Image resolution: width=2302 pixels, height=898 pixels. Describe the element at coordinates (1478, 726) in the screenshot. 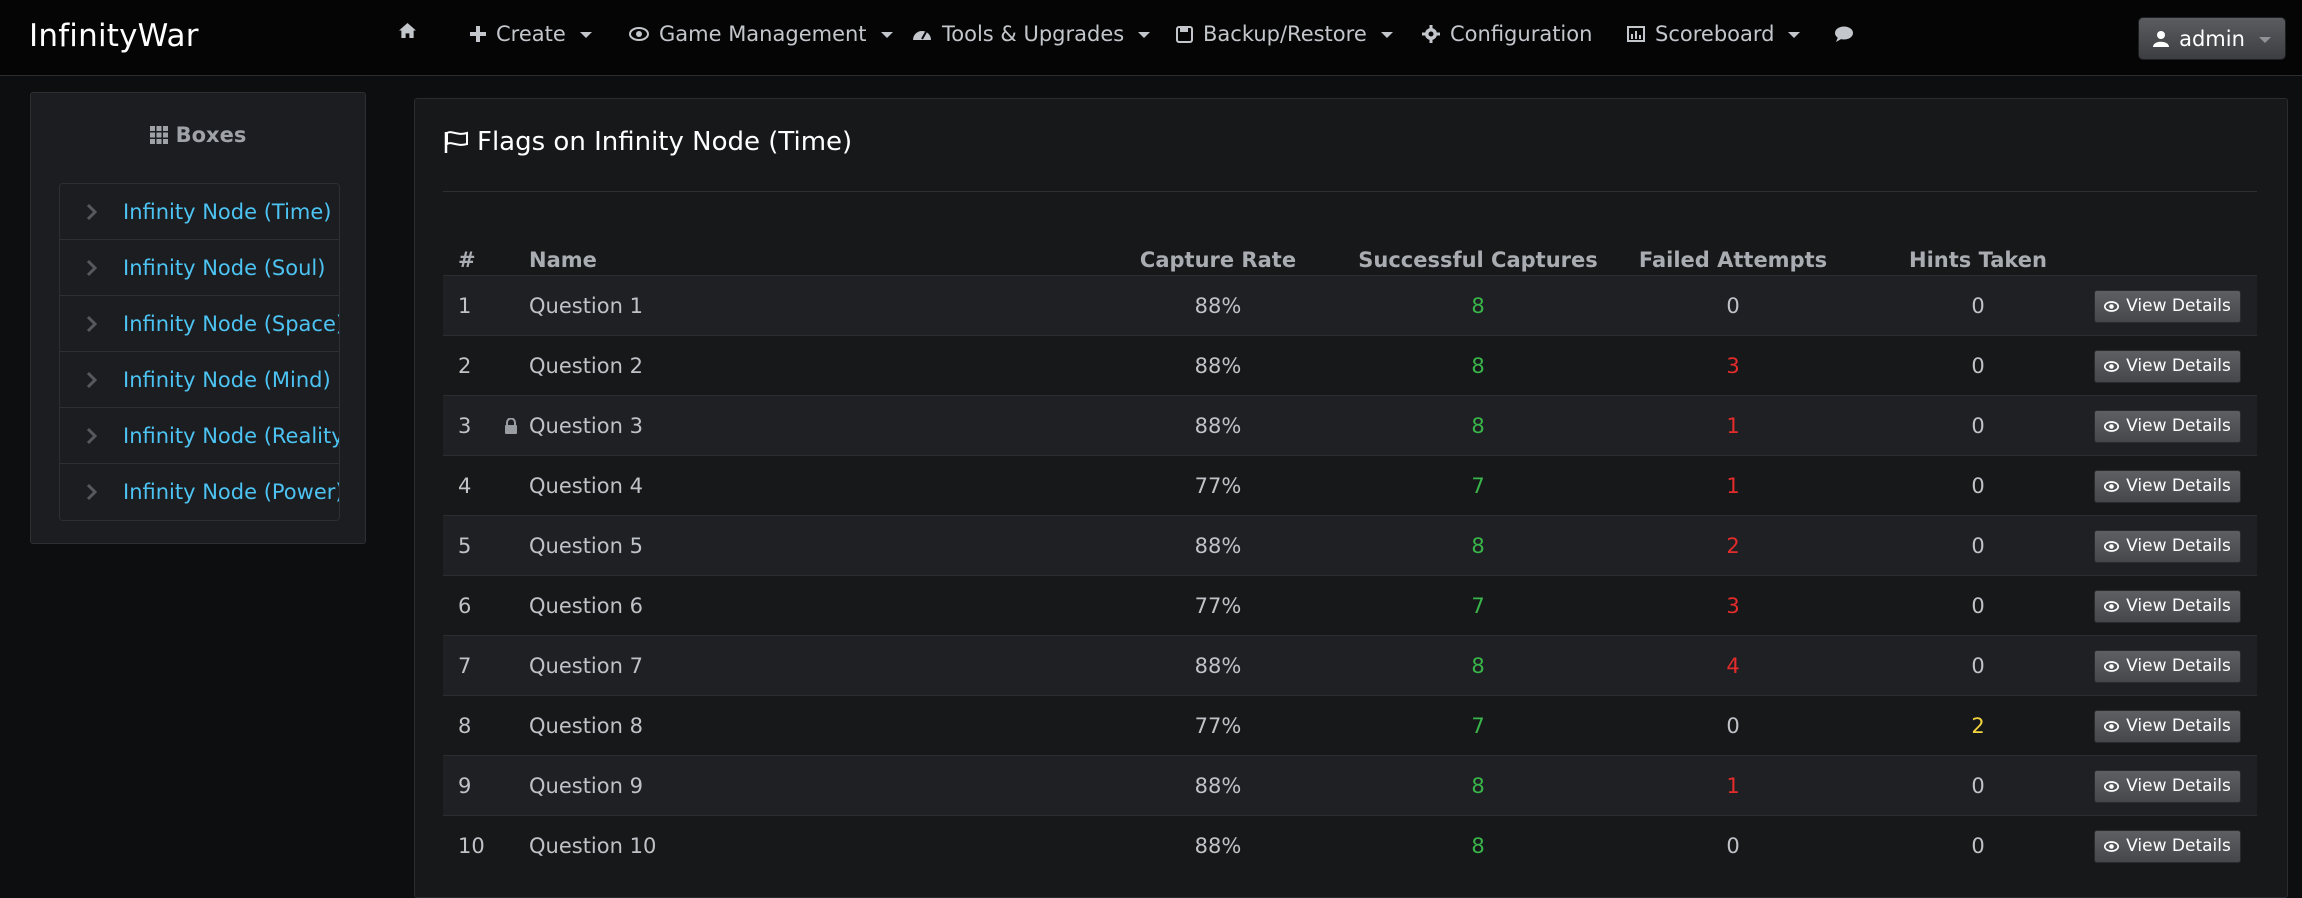

I see `successful-captures: 7` at that location.